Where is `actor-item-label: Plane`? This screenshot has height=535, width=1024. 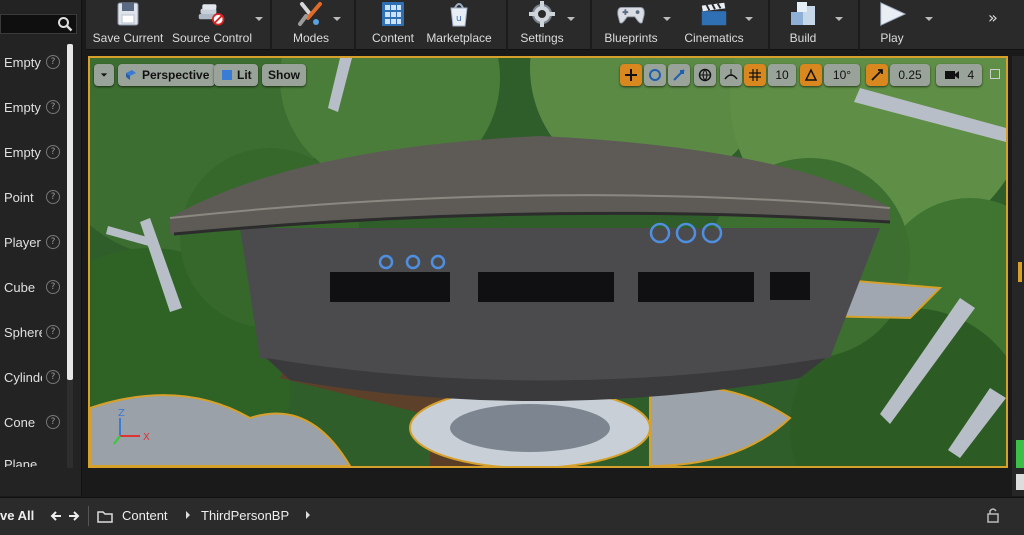
actor-item-label: Plane is located at coordinates (21, 462).